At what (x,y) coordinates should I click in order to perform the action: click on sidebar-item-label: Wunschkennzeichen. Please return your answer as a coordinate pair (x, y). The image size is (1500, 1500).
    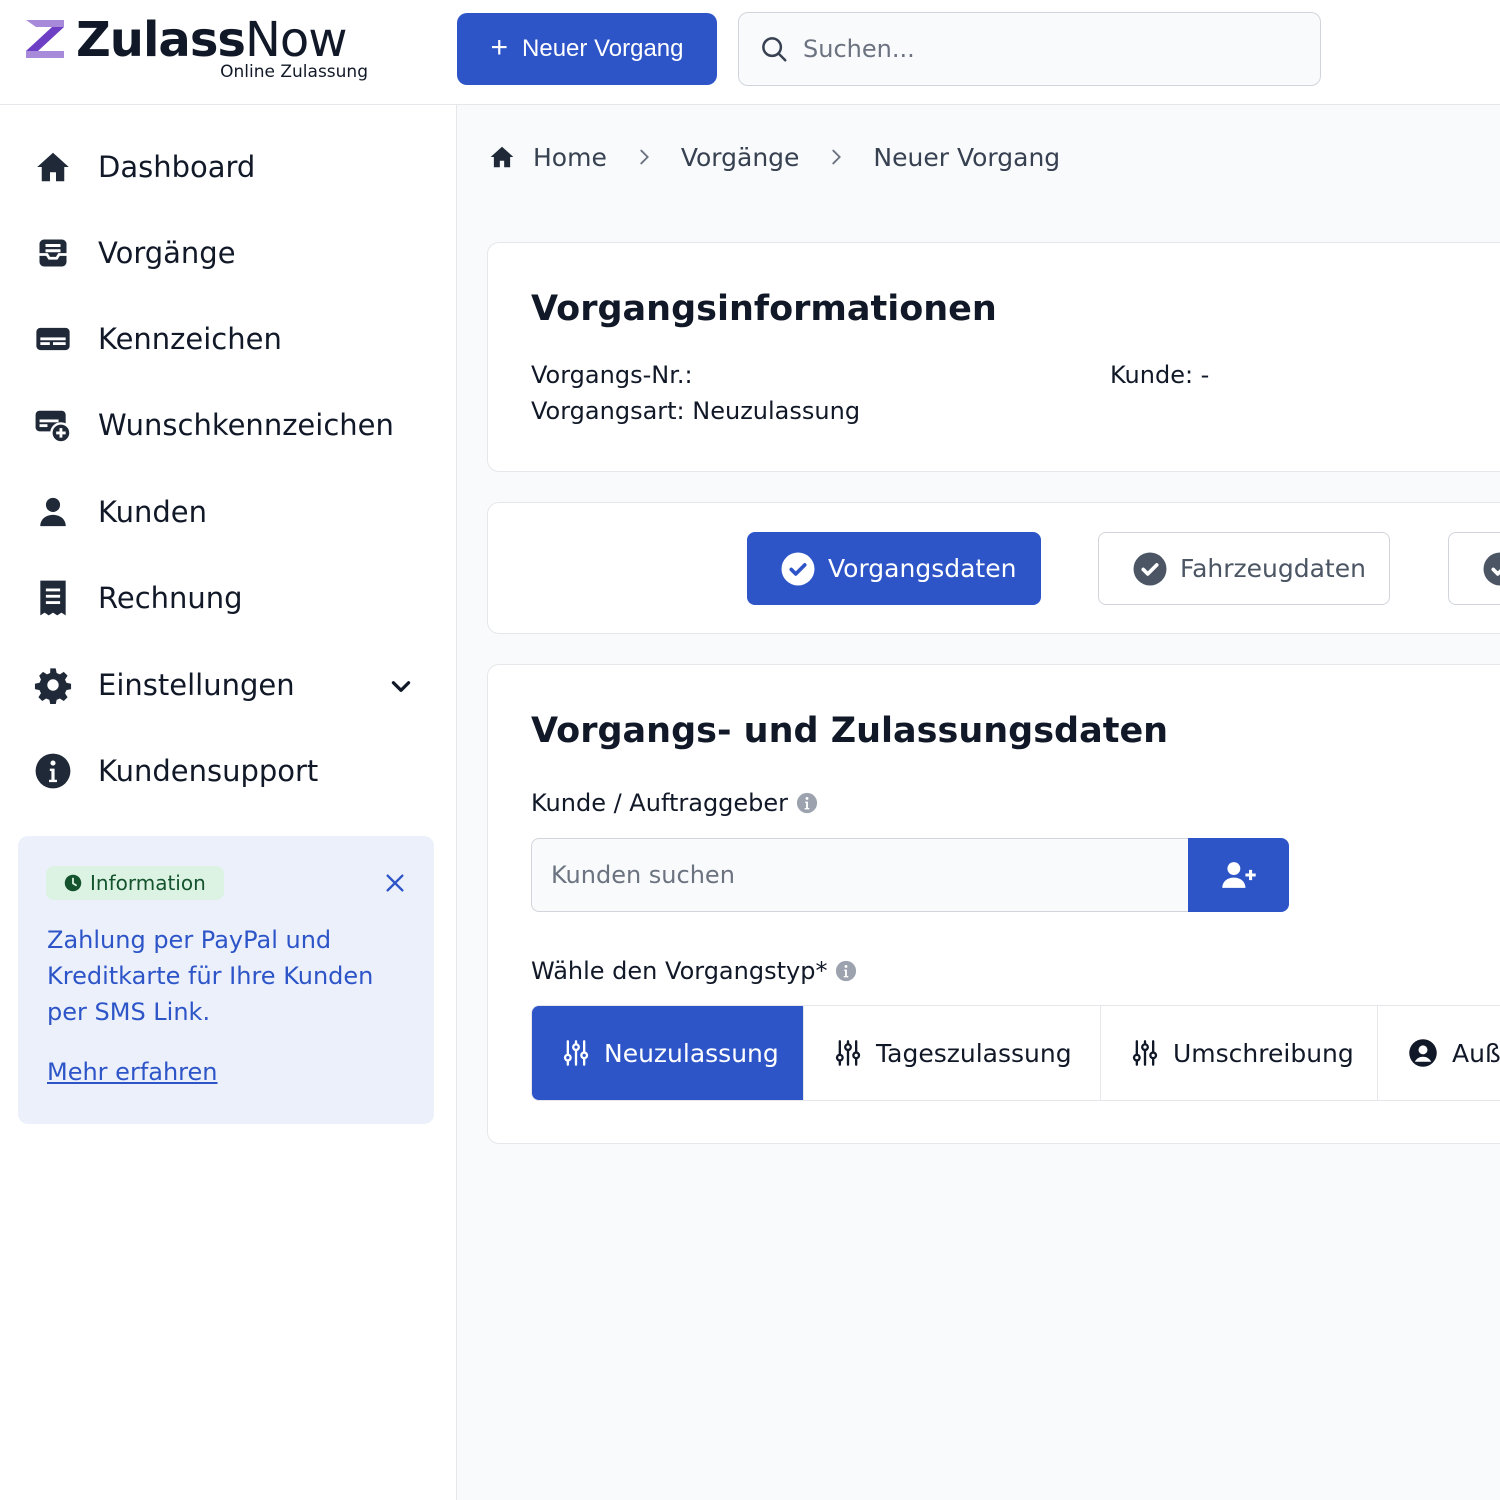
    Looking at the image, I should click on (246, 425).